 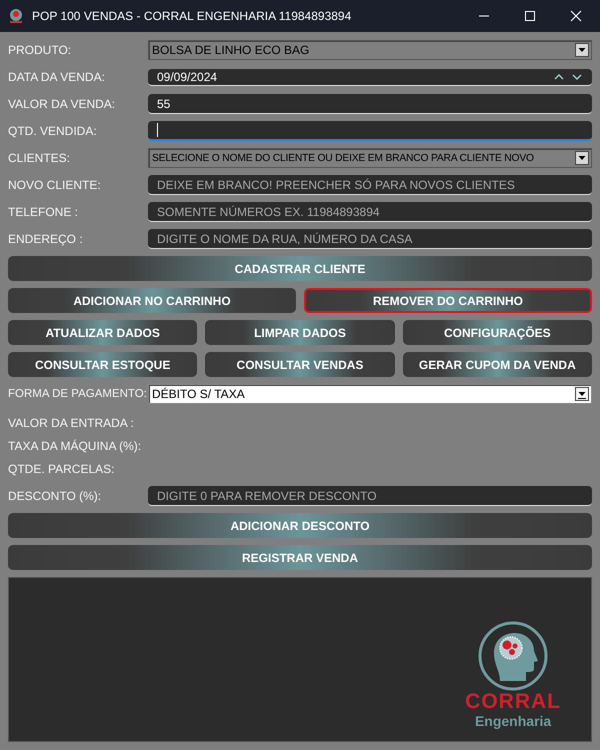 I want to click on dropdown: SELECIONE O NOME DO CLIENTE OU DEIXE EM BRANCO PARA CLIENTE NOVO, so click(x=370, y=158).